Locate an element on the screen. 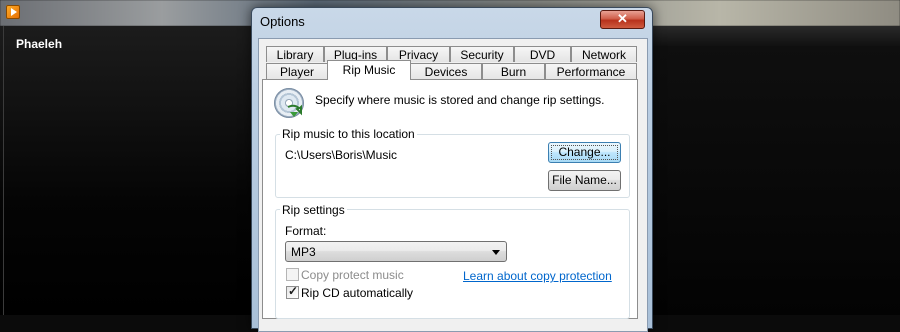  rip-cd-automatically-label: Rip CD automatically is located at coordinates (357, 293).